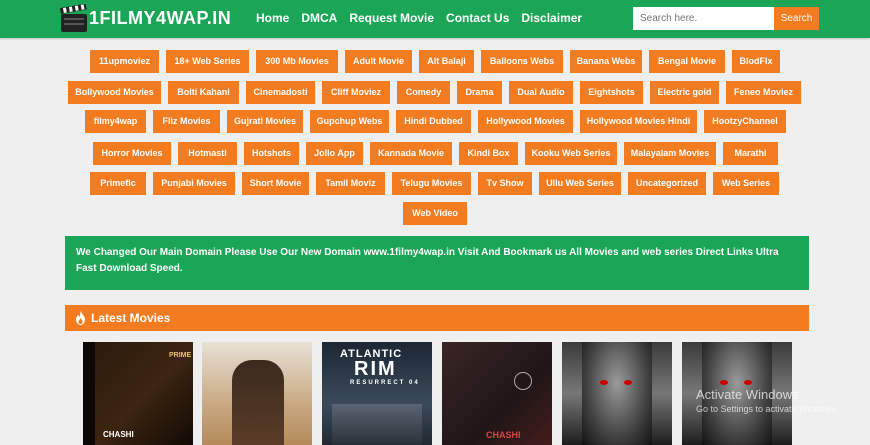 Image resolution: width=870 pixels, height=445 pixels. Describe the element at coordinates (378, 61) in the screenshot. I see `category-tag: Adult Movie` at that location.